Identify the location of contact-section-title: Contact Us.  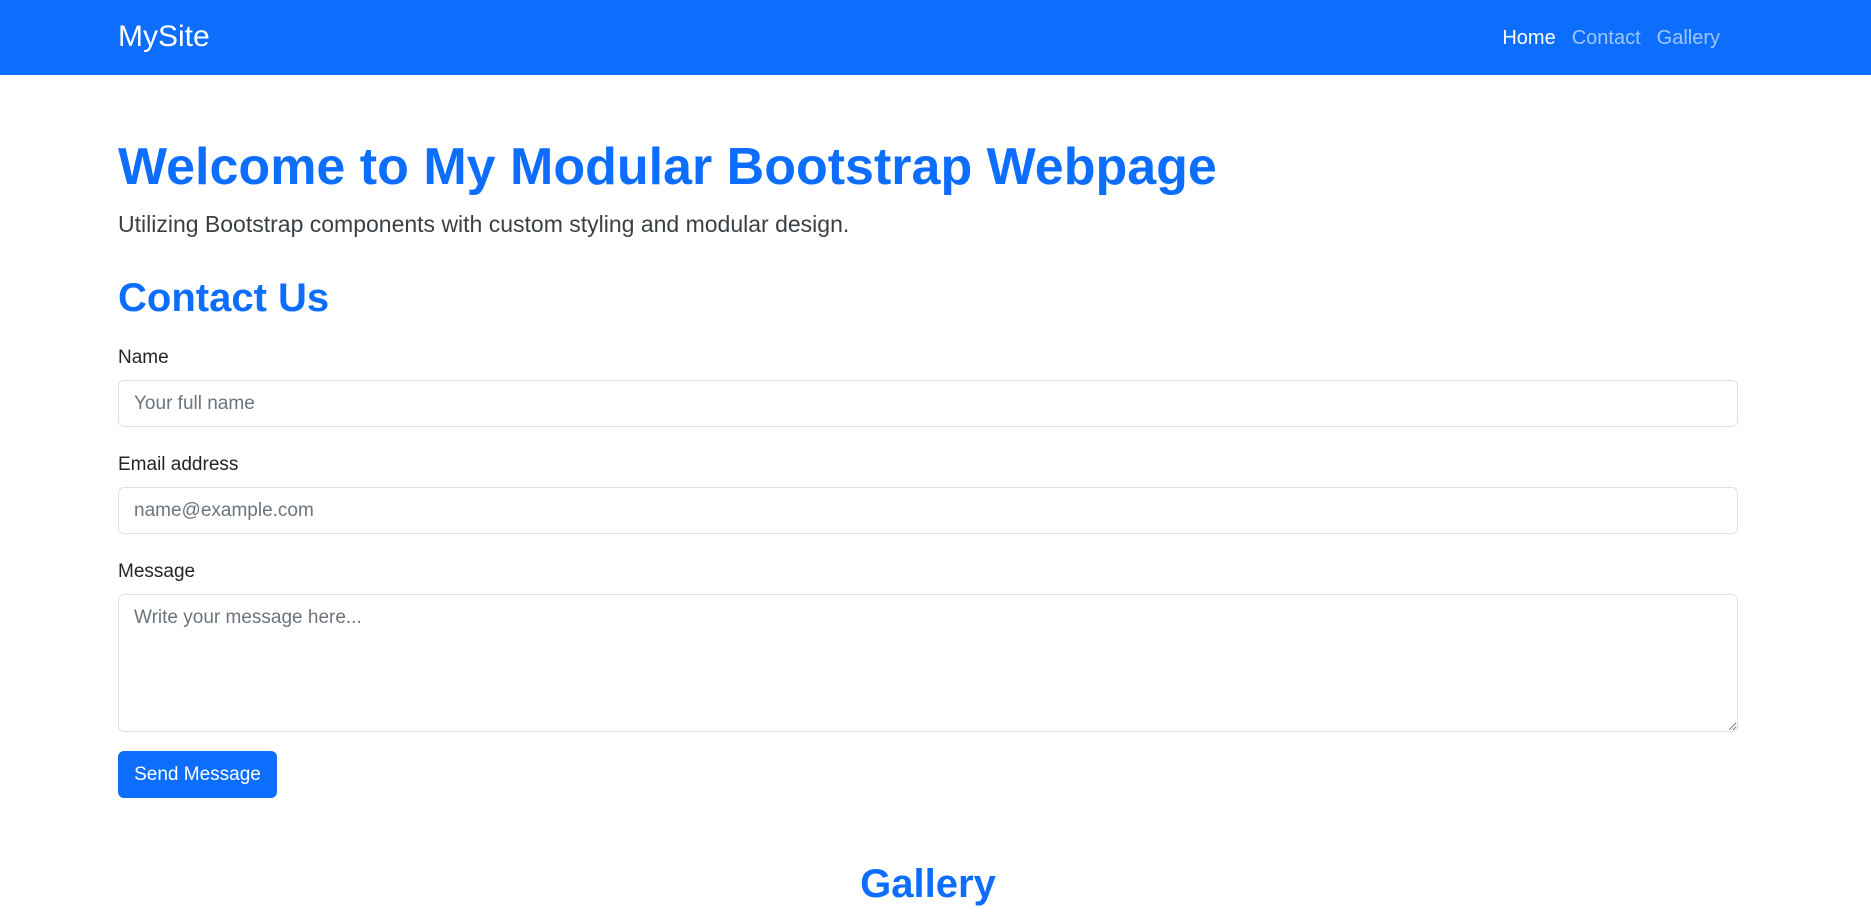
(224, 298).